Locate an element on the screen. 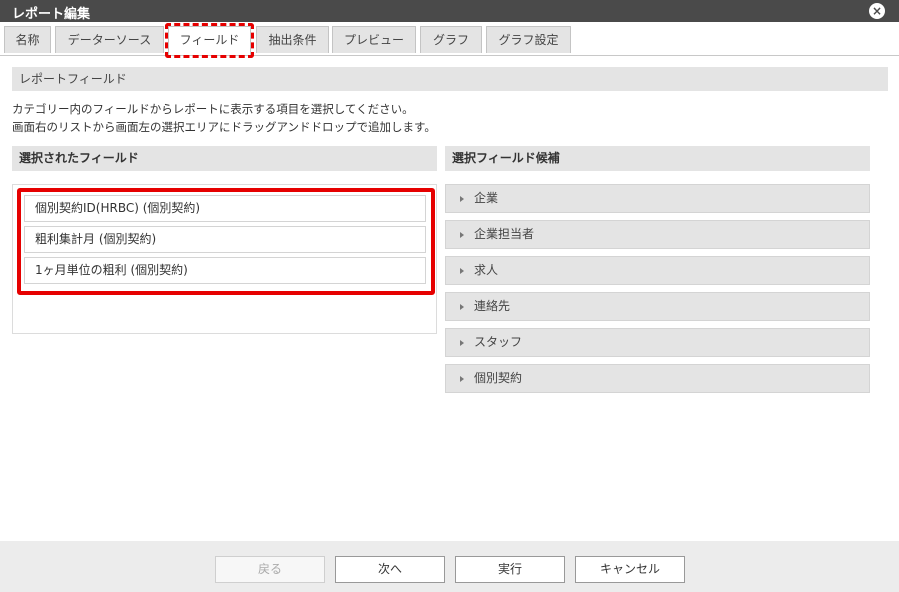  tab-datasource: データーソース is located at coordinates (109, 39).